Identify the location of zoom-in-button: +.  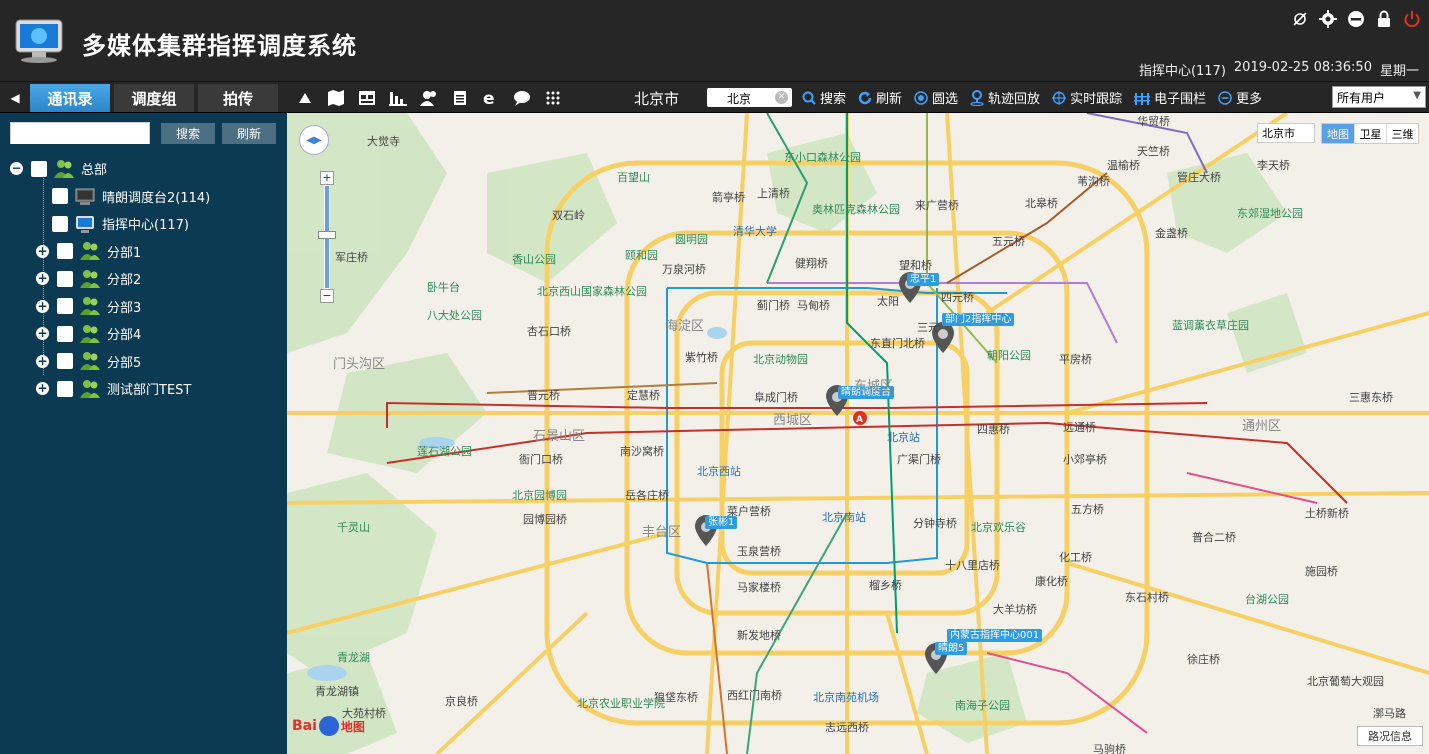
(327, 178).